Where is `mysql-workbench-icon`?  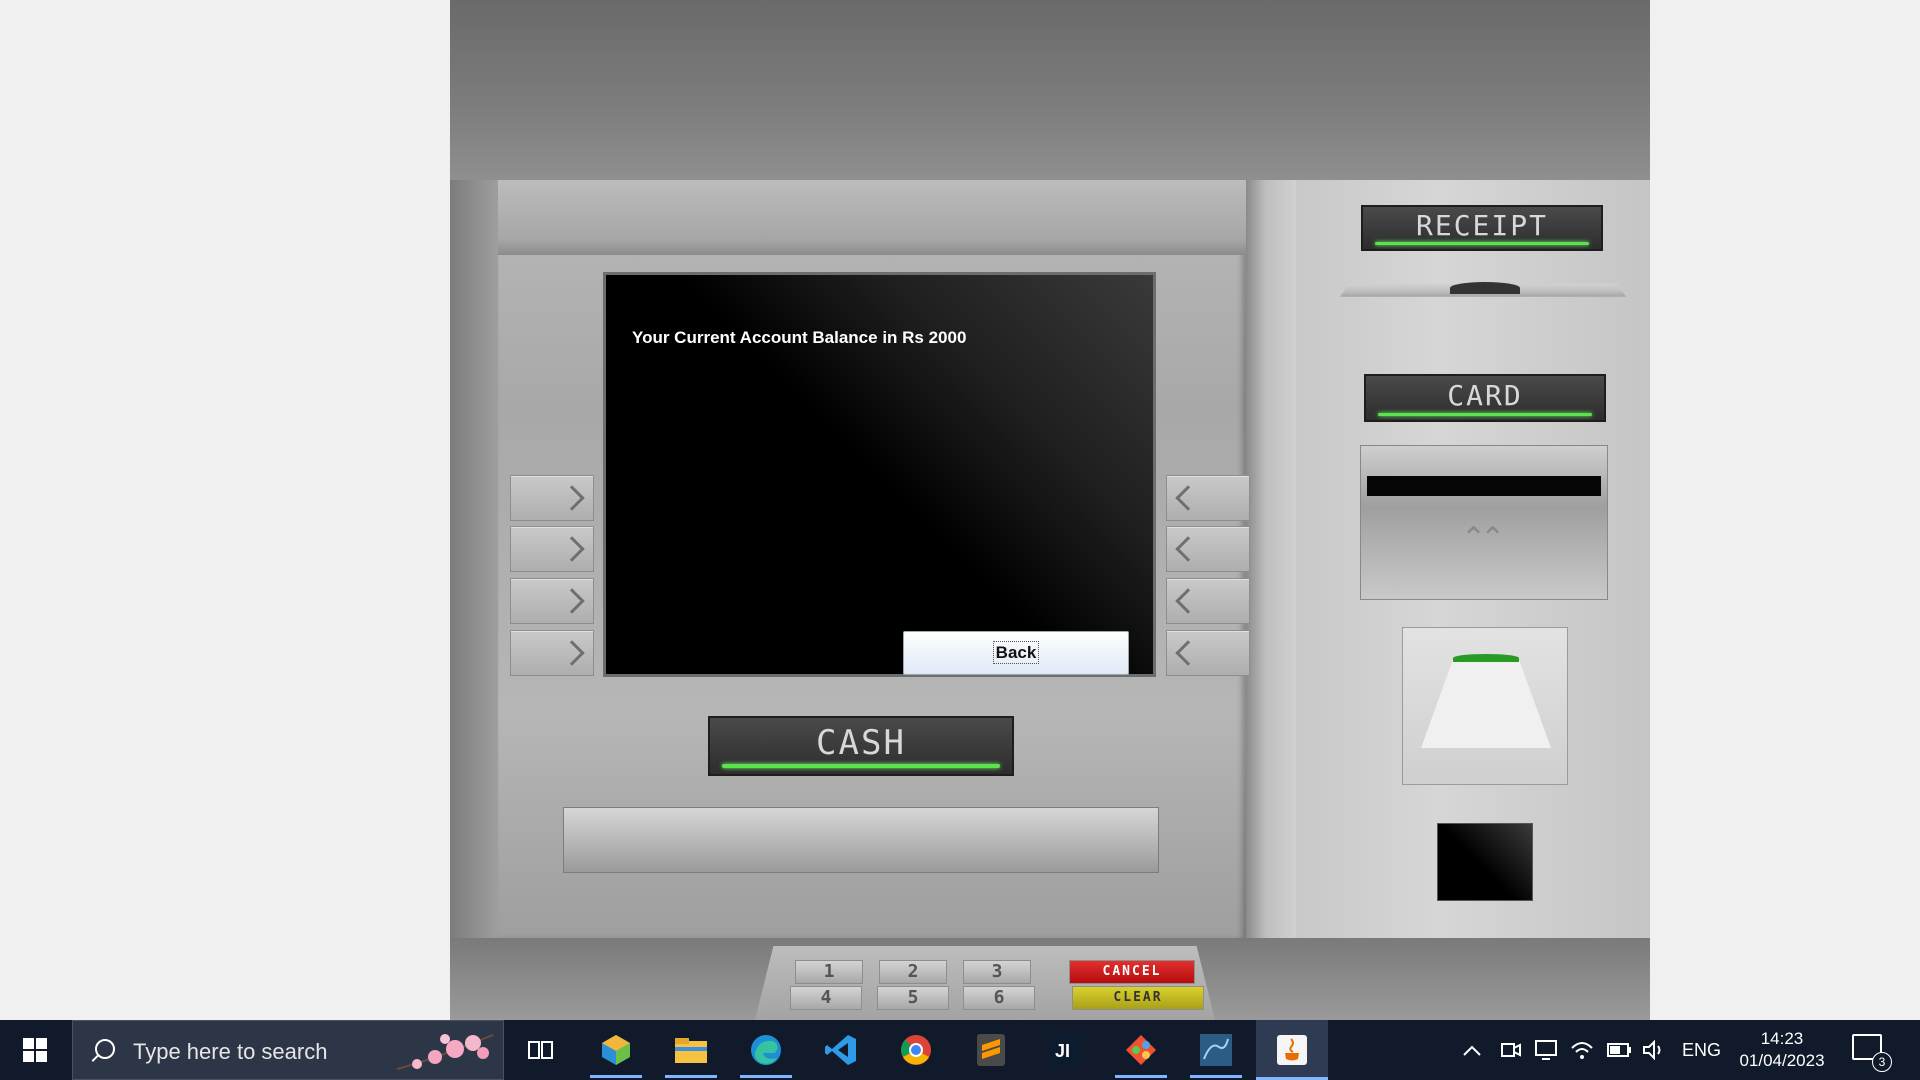
mysql-workbench-icon is located at coordinates (1216, 1053).